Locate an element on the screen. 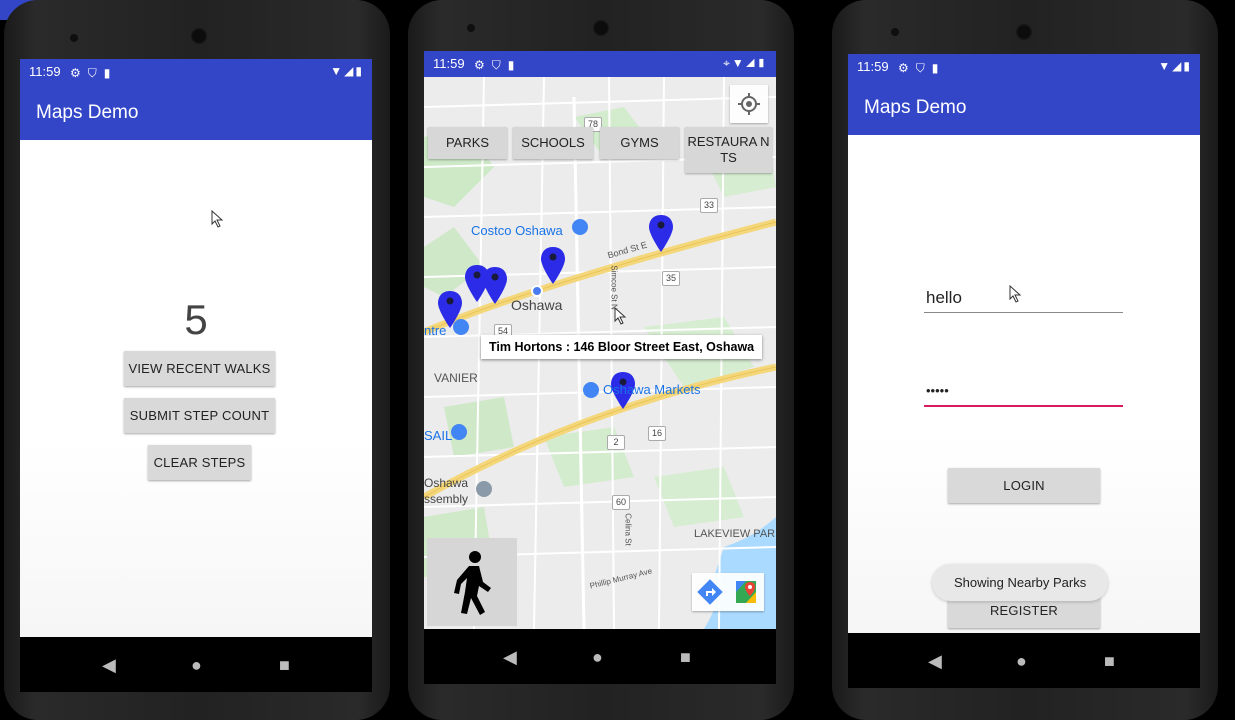  filter-gyms-button: GYMS is located at coordinates (639, 143).